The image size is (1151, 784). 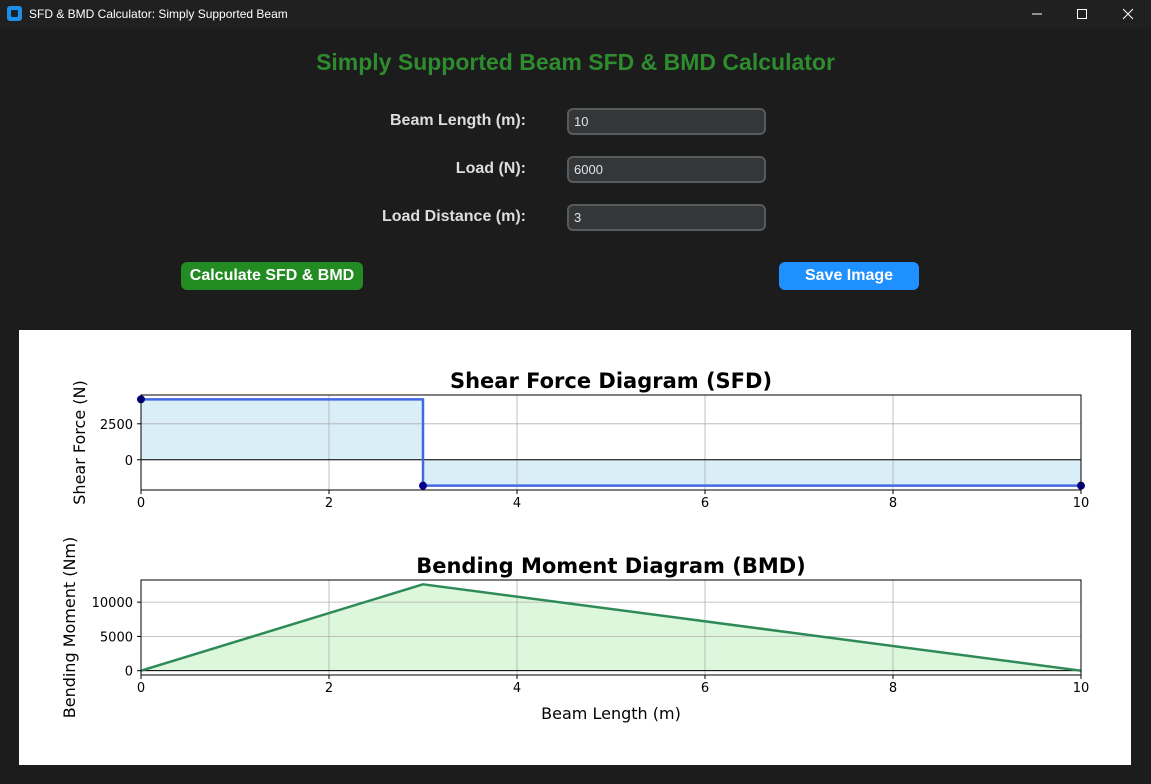 I want to click on minimize-button, so click(x=1037, y=14).